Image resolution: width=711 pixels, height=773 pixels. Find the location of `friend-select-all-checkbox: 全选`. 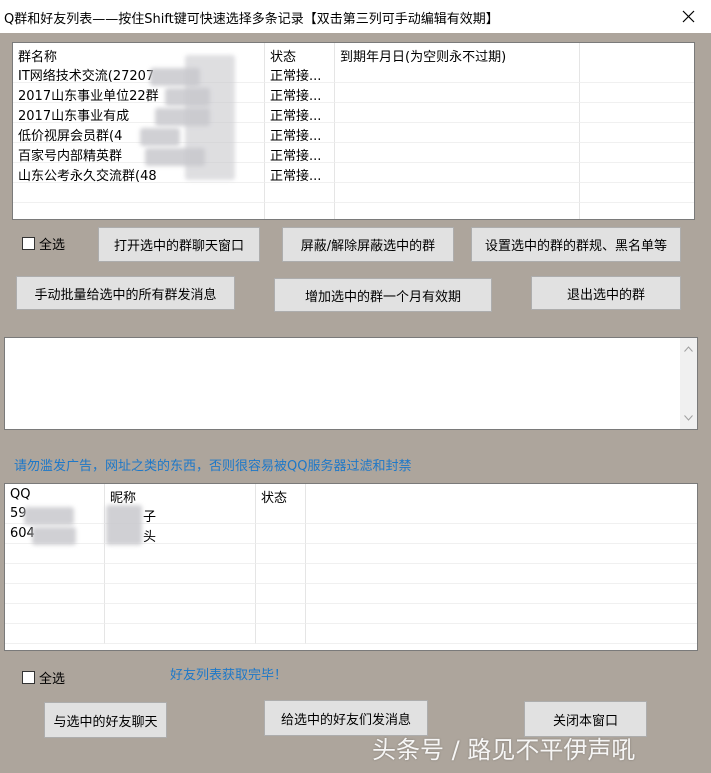

friend-select-all-checkbox: 全选 is located at coordinates (43, 677).